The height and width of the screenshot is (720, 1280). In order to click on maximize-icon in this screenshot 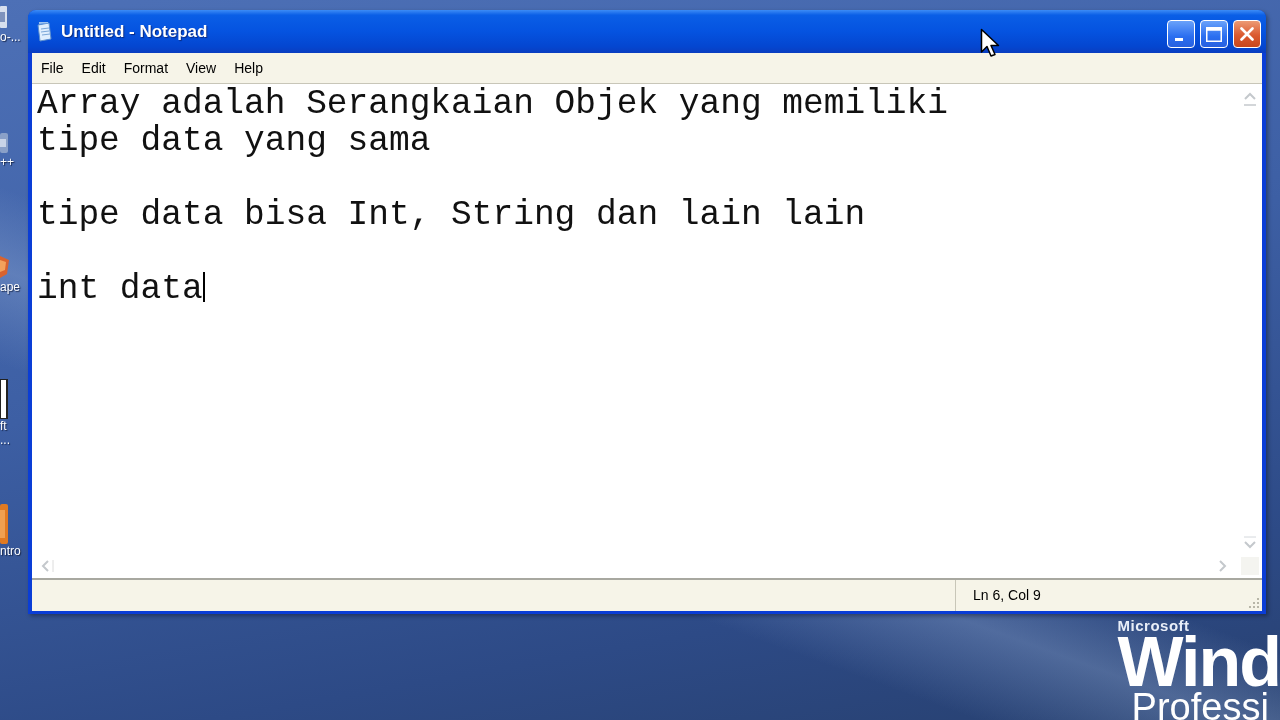, I will do `click(1214, 34)`.